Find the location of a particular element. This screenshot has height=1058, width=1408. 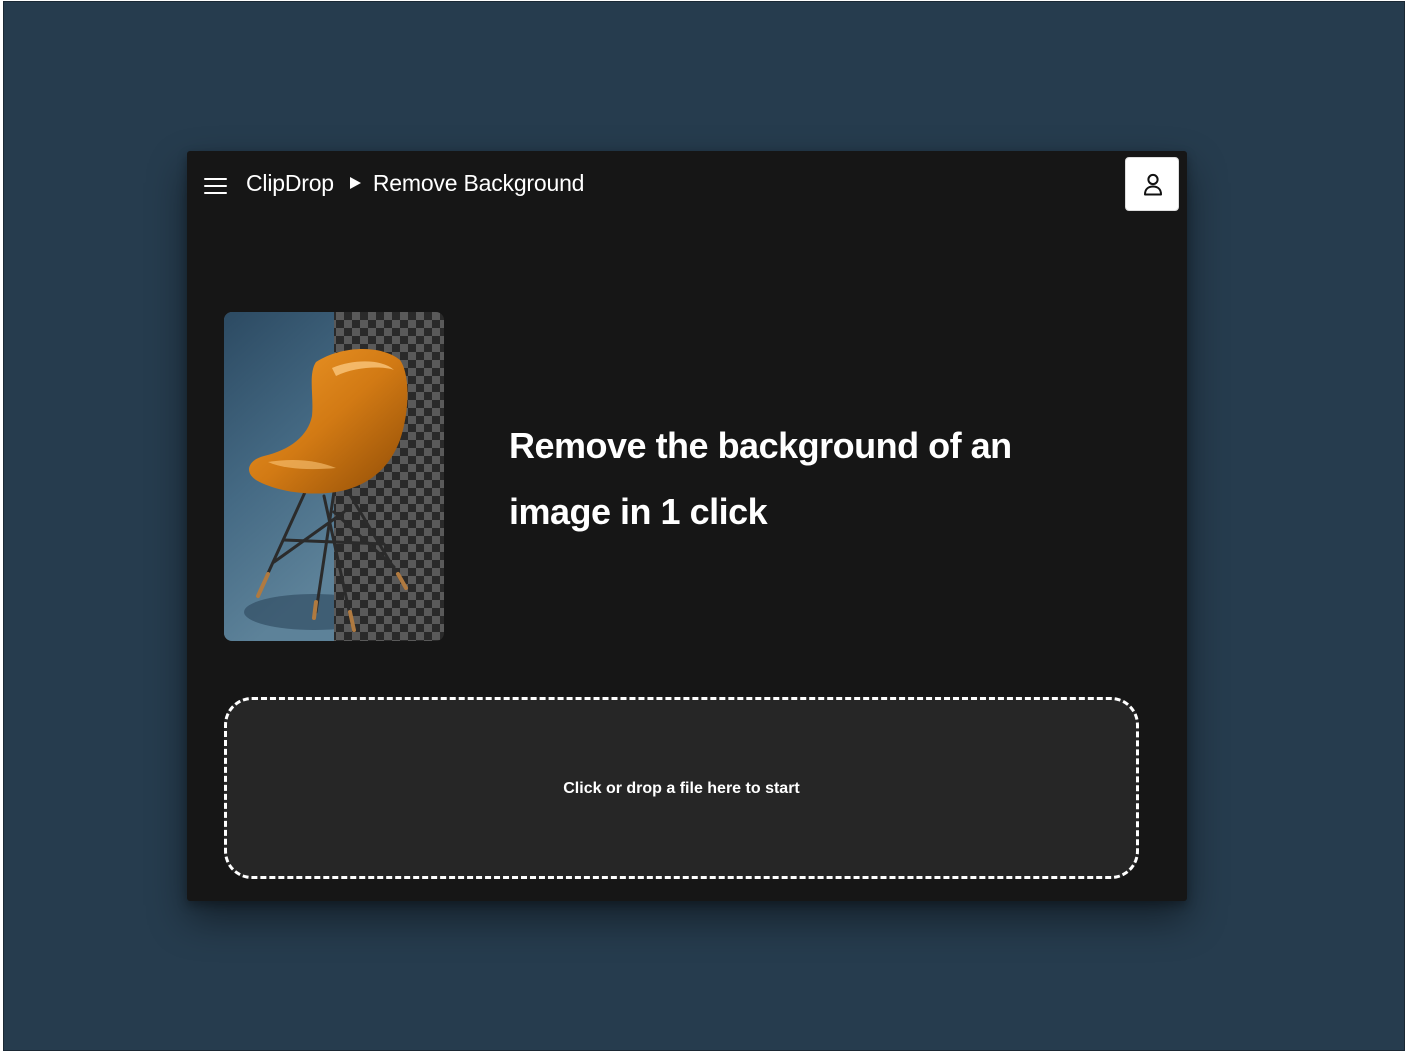

hero-chair-image is located at coordinates (334, 476).